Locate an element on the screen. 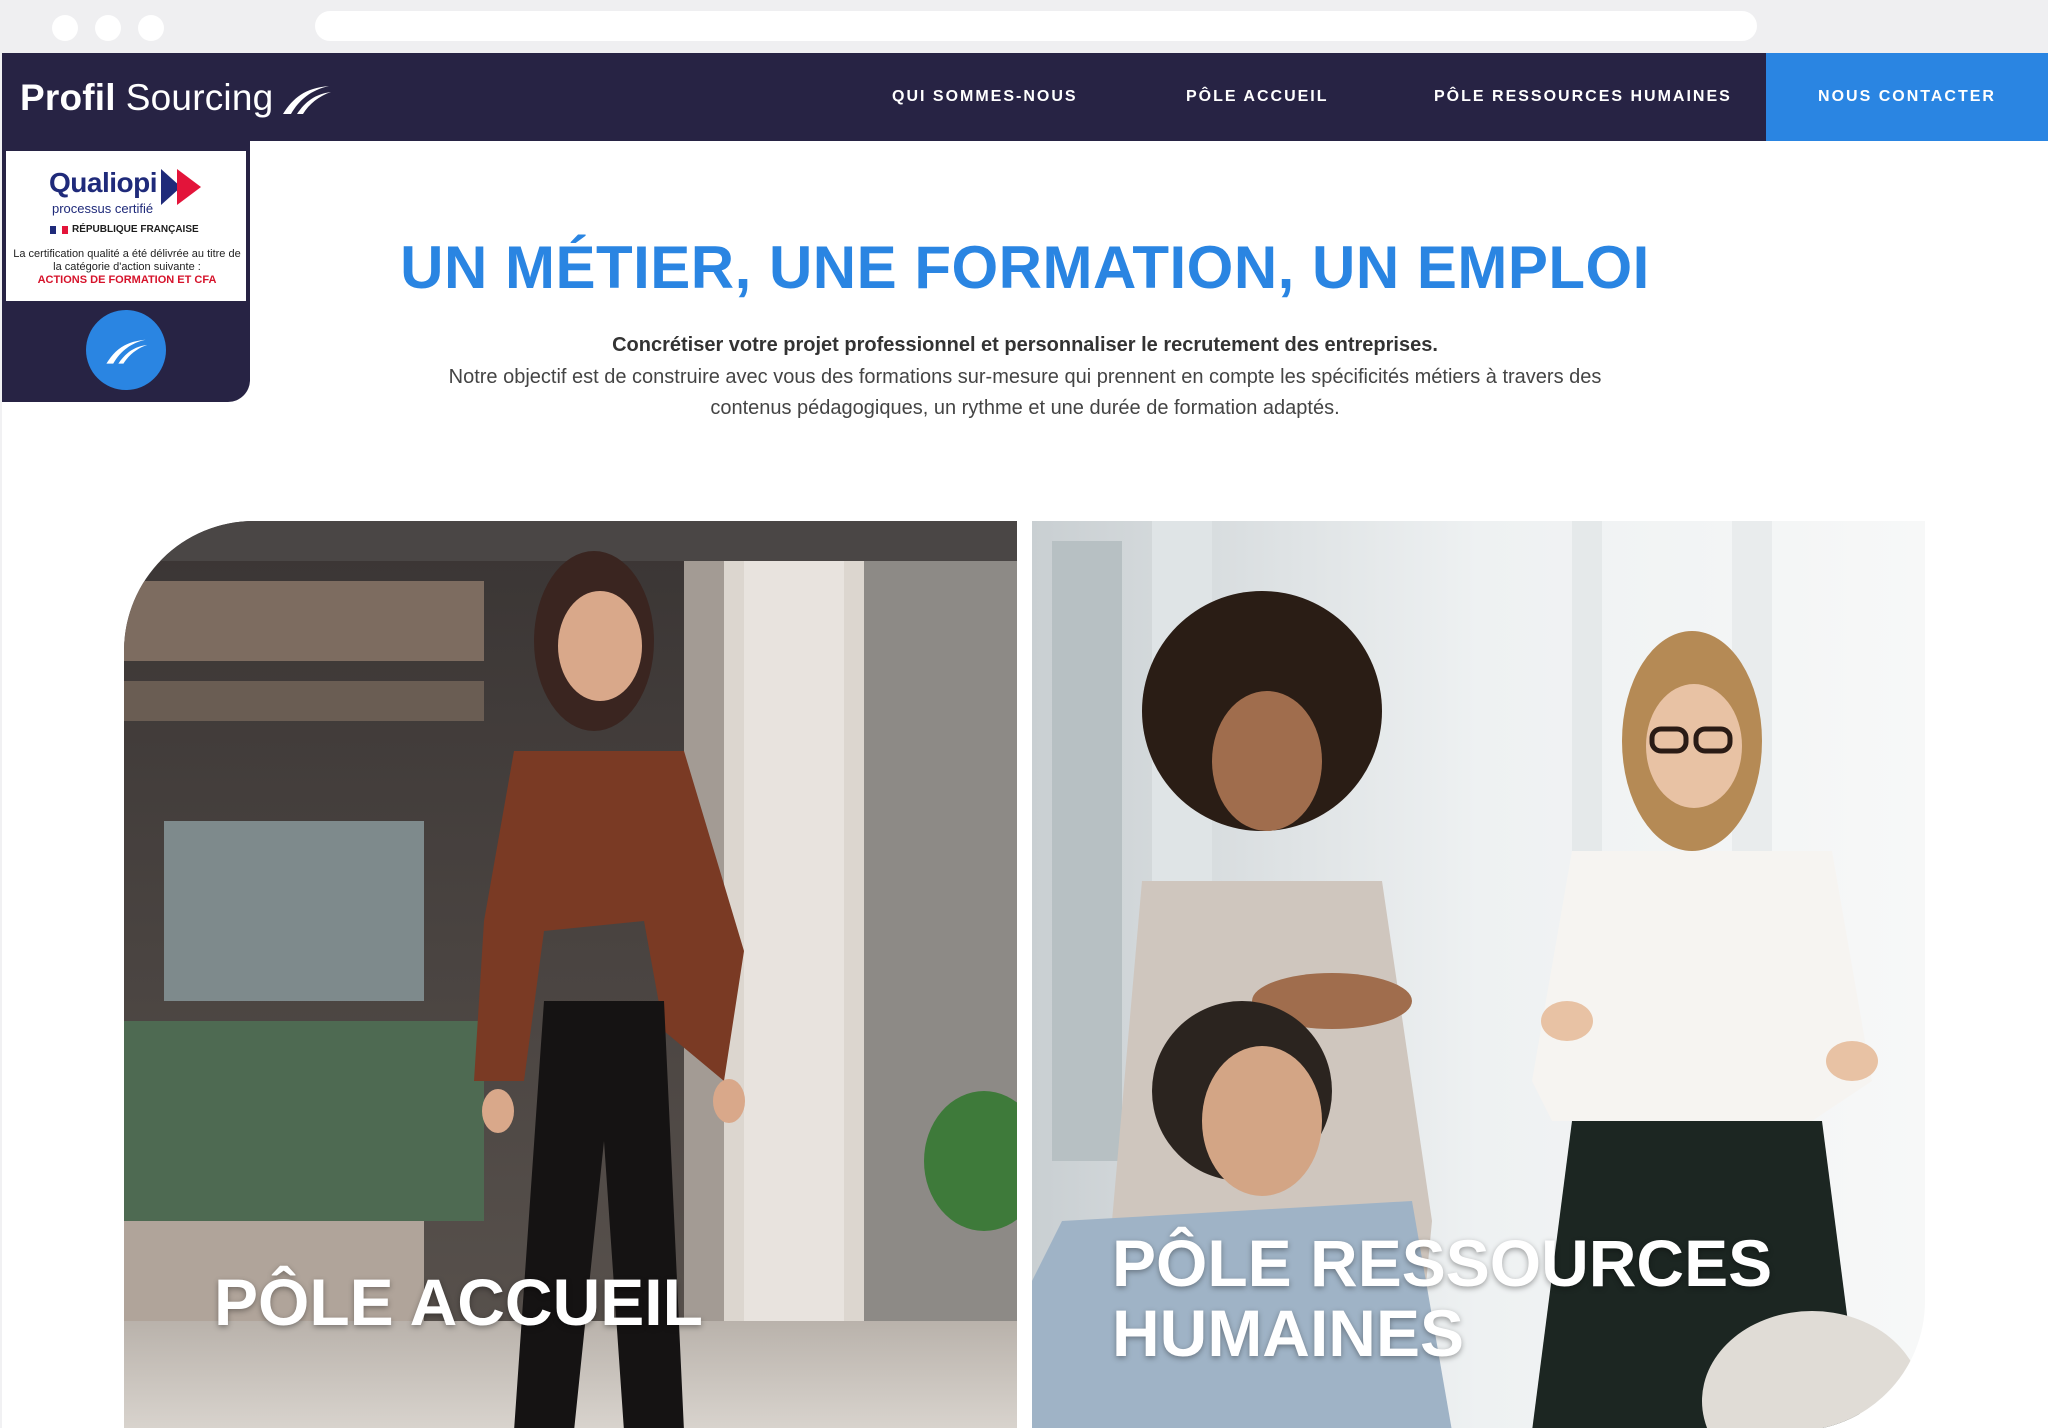 This screenshot has height=1428, width=2048. contact-button: NOUS CONTACTER is located at coordinates (1907, 97).